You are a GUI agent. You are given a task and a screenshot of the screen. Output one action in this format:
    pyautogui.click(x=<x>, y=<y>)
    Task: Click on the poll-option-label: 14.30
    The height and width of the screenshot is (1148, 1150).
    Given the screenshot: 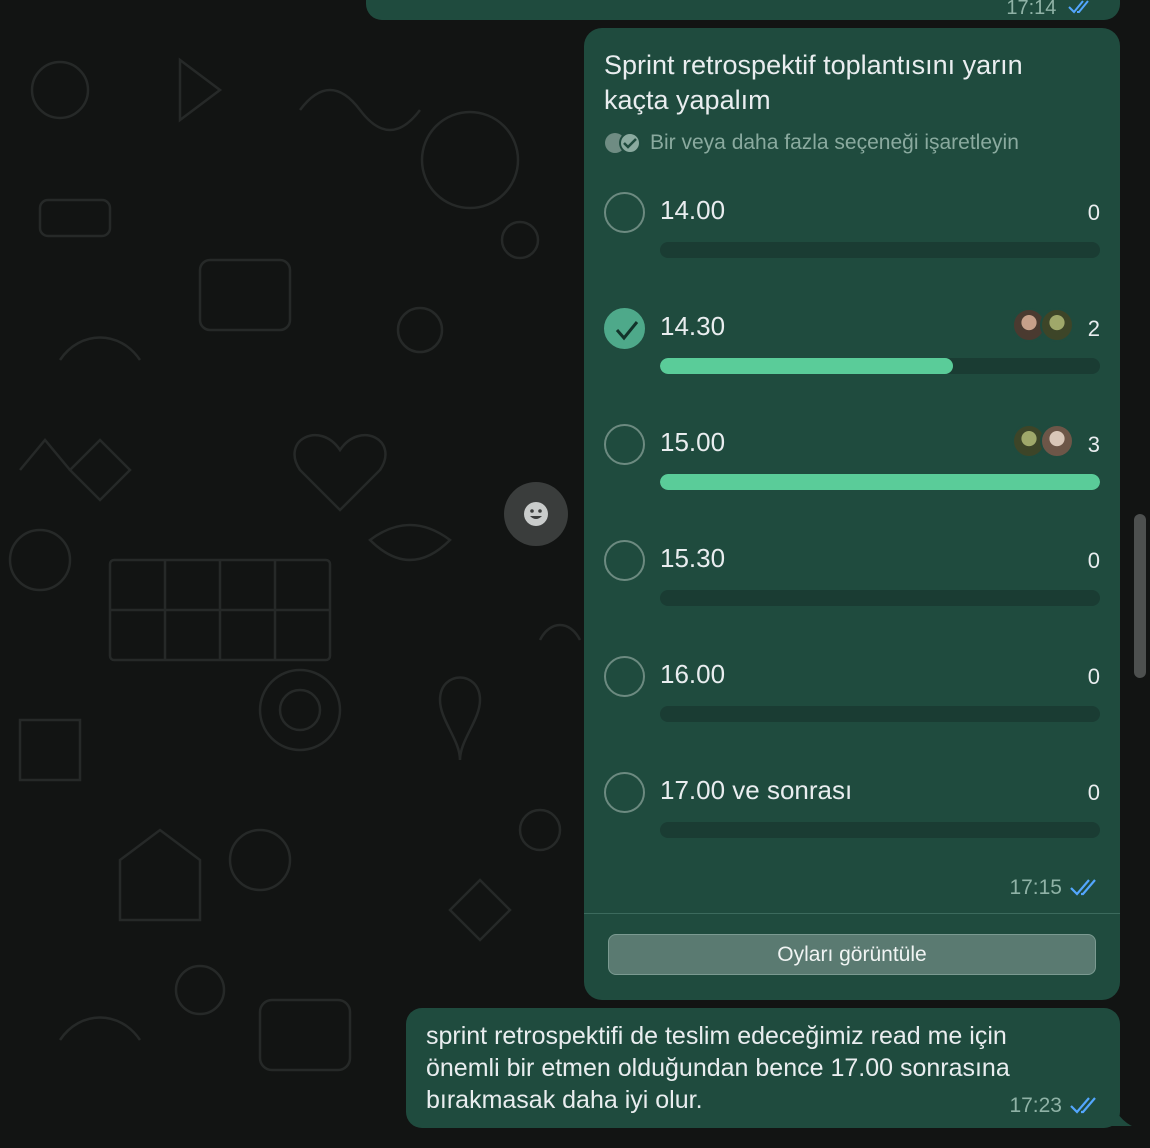 What is the action you would take?
    pyautogui.click(x=693, y=326)
    